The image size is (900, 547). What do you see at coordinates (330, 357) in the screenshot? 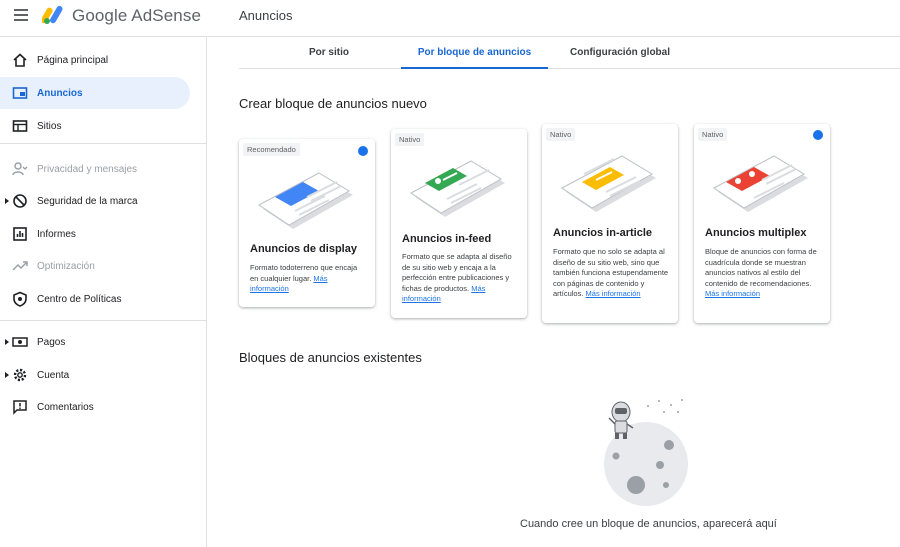
I see `existing-section-title: Bloques de anuncios existentes` at bounding box center [330, 357].